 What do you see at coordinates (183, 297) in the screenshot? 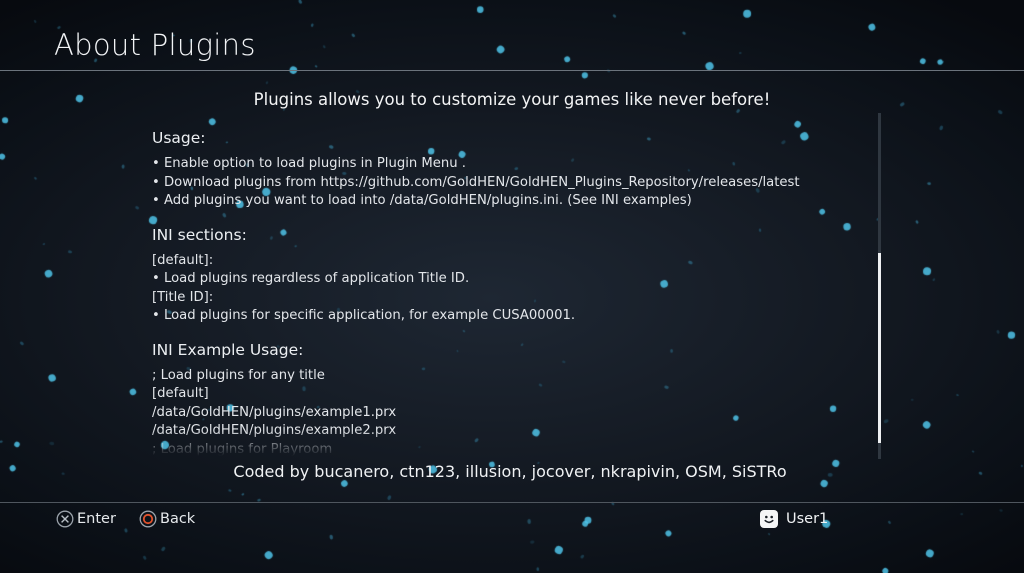
I see `ini-sections-line: [Title ID]:` at bounding box center [183, 297].